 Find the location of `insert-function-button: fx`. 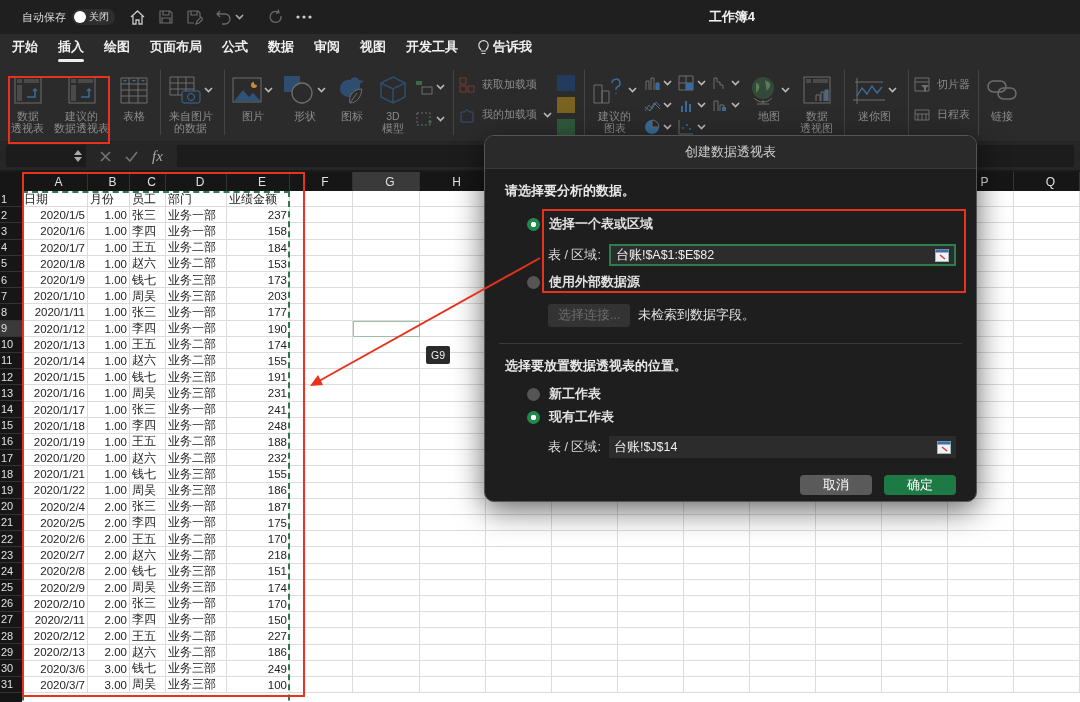

insert-function-button: fx is located at coordinates (157, 156).